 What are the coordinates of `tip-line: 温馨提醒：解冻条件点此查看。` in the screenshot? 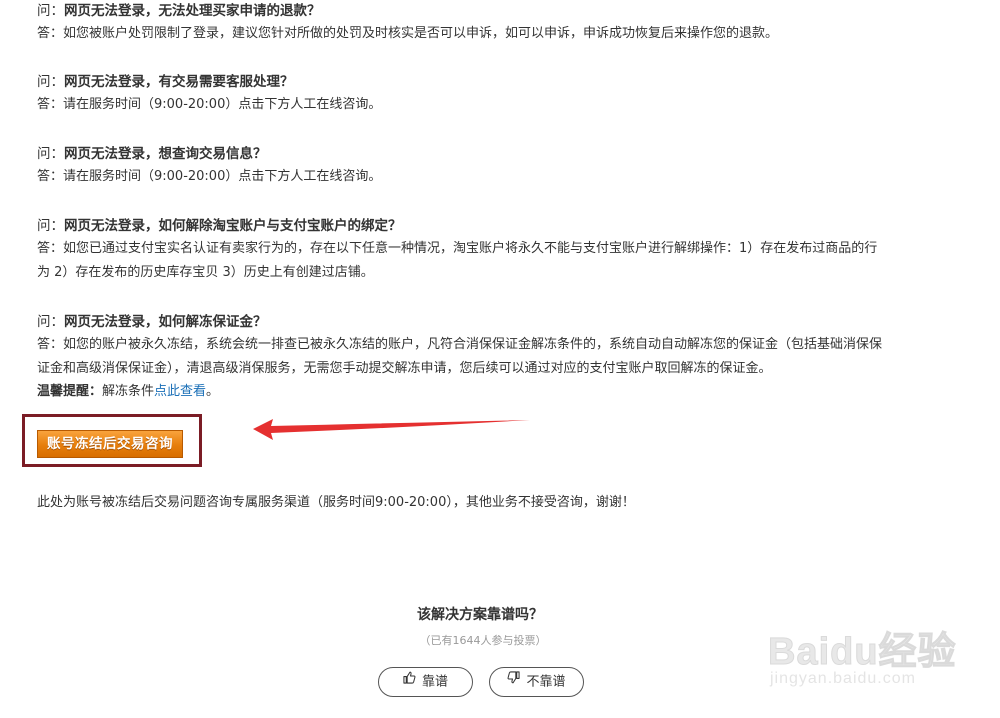 It's located at (487, 392).